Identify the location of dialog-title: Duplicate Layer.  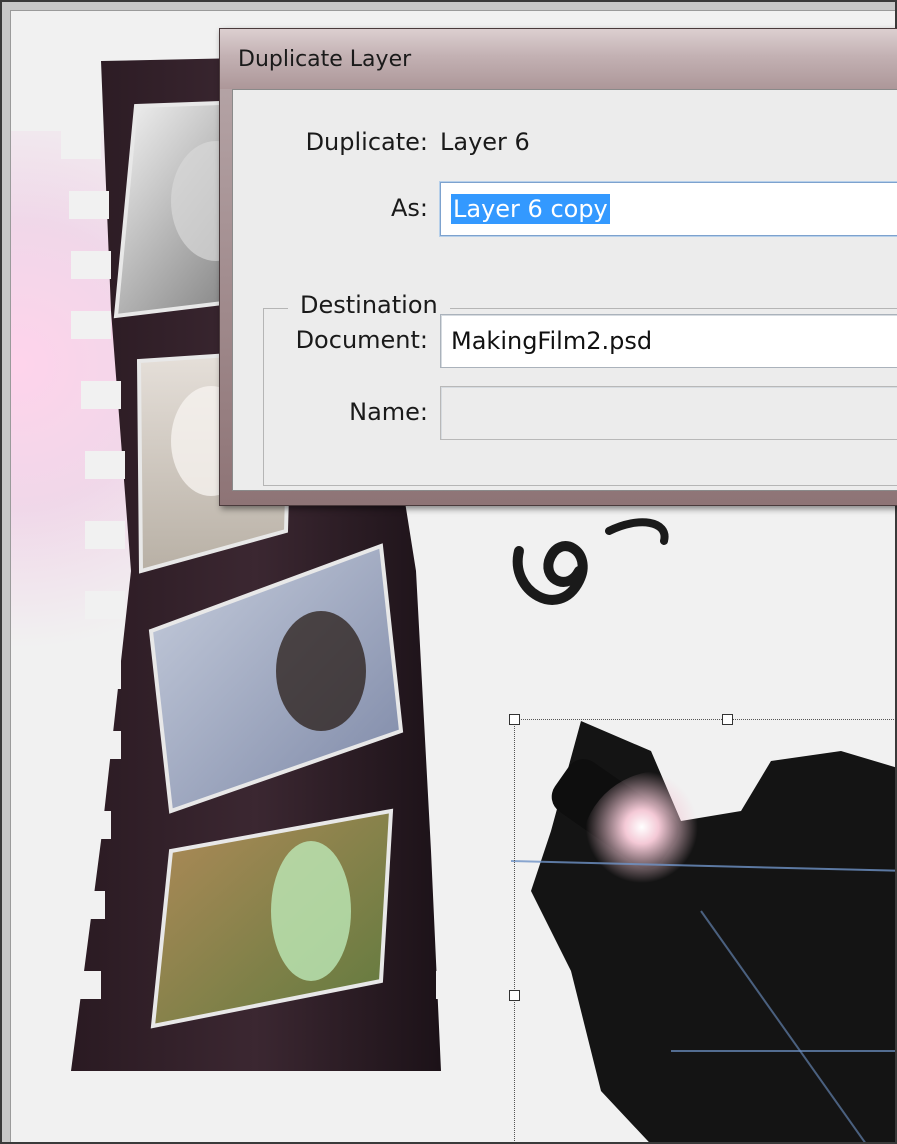
(325, 59).